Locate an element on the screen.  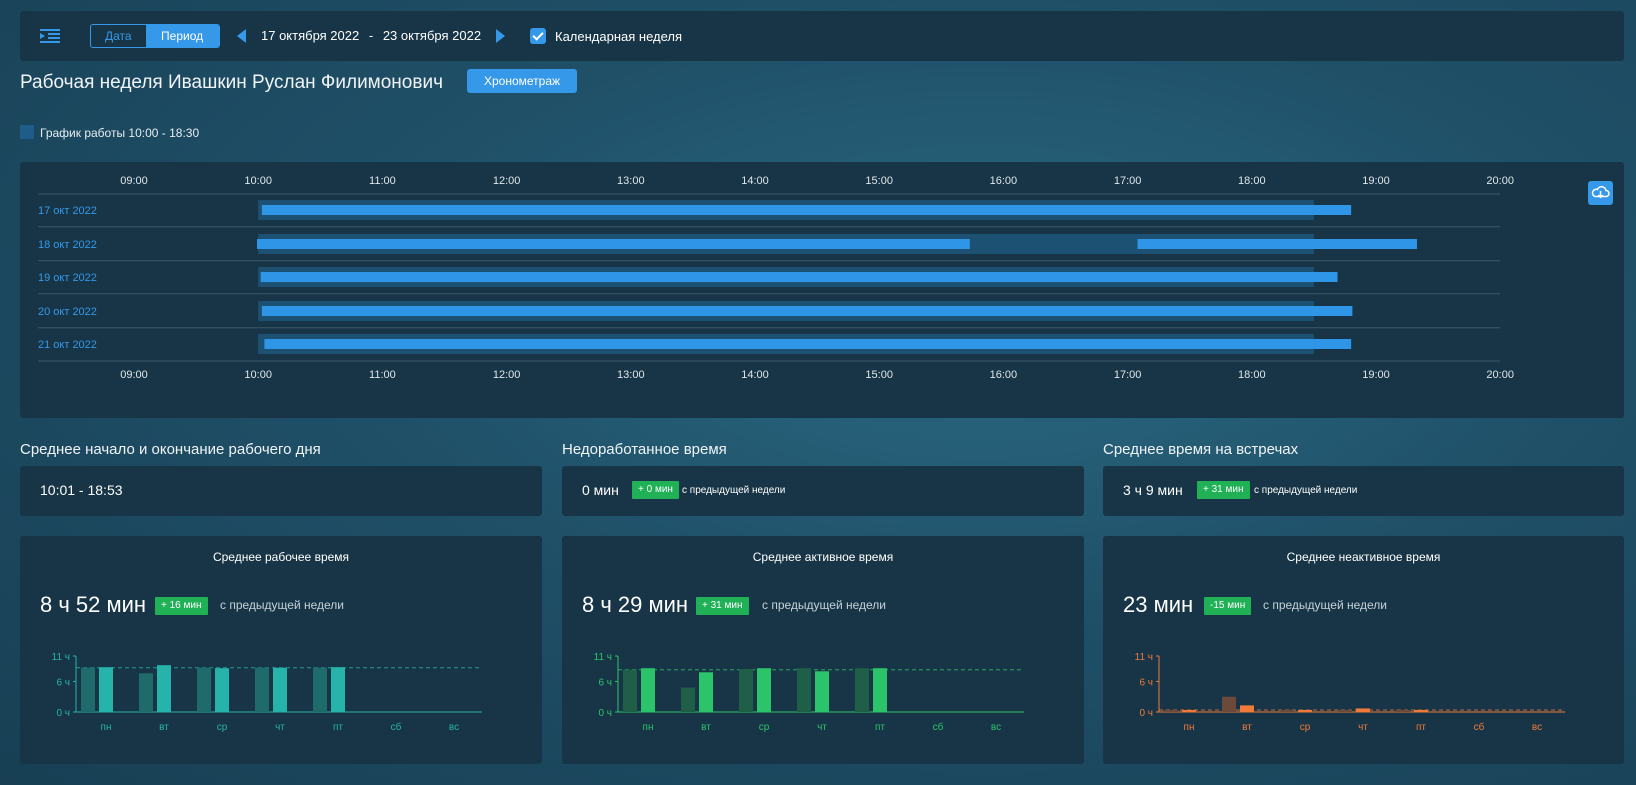
mode-switch: Дата Период is located at coordinates (155, 36).